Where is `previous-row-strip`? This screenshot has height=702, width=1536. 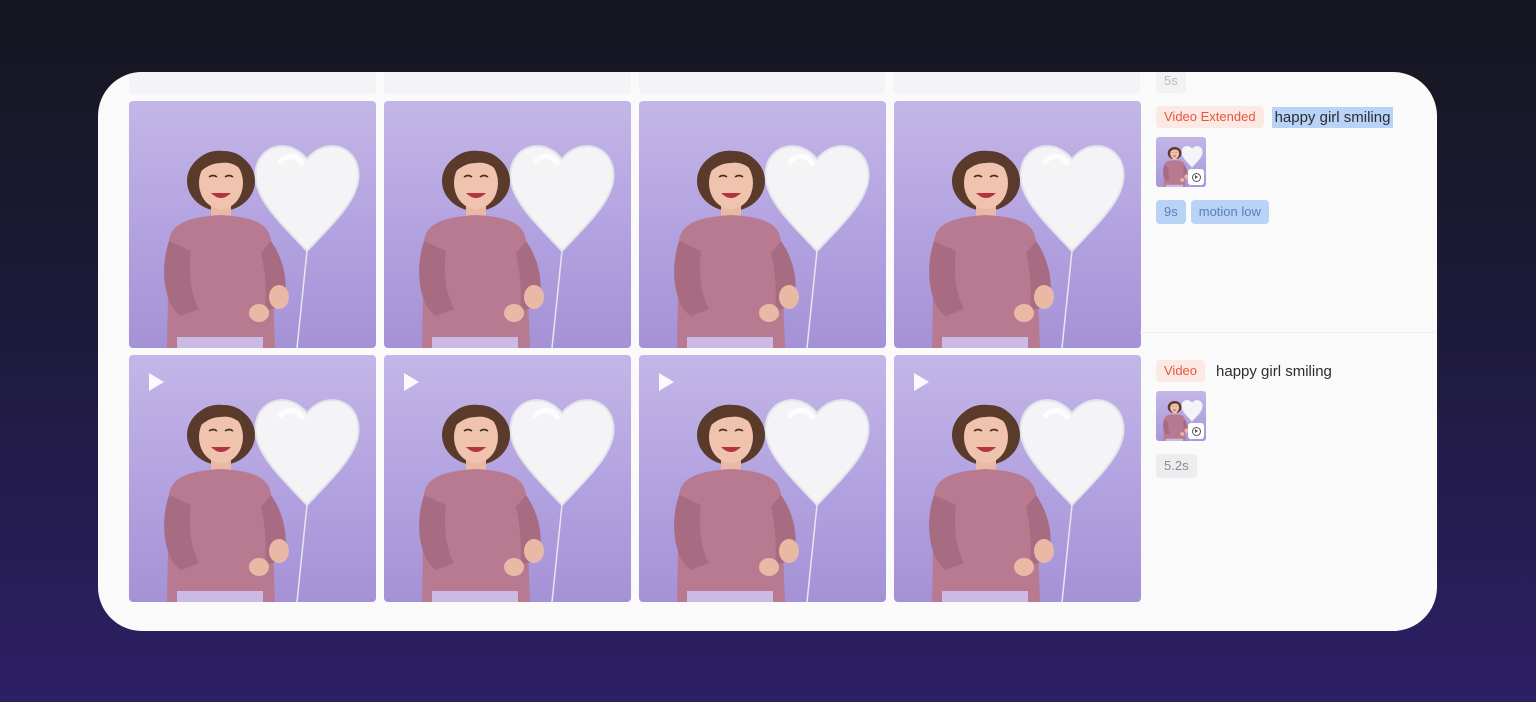
previous-row-strip is located at coordinates (634, 83).